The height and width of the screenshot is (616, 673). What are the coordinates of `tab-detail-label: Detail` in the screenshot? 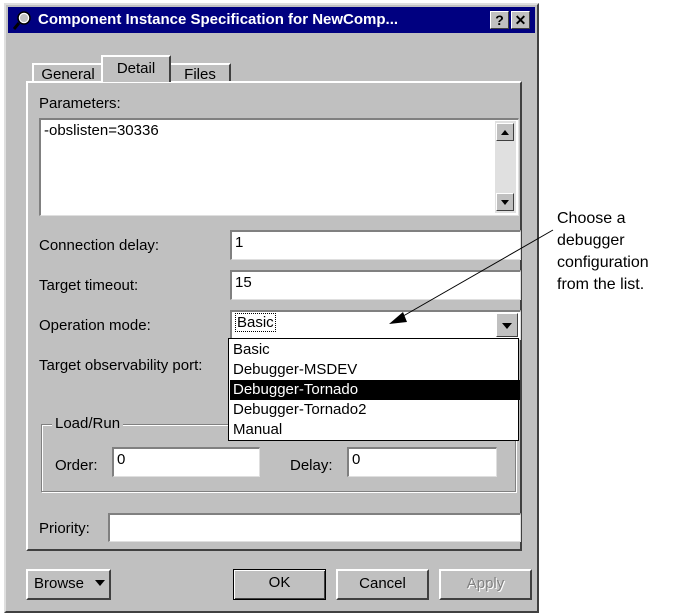 It's located at (136, 68).